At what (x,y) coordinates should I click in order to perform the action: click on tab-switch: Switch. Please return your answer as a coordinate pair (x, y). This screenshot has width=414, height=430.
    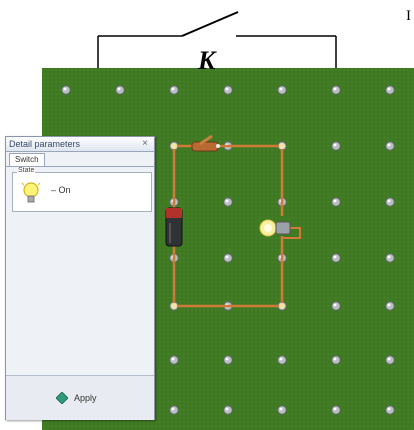
    Looking at the image, I should click on (27, 159).